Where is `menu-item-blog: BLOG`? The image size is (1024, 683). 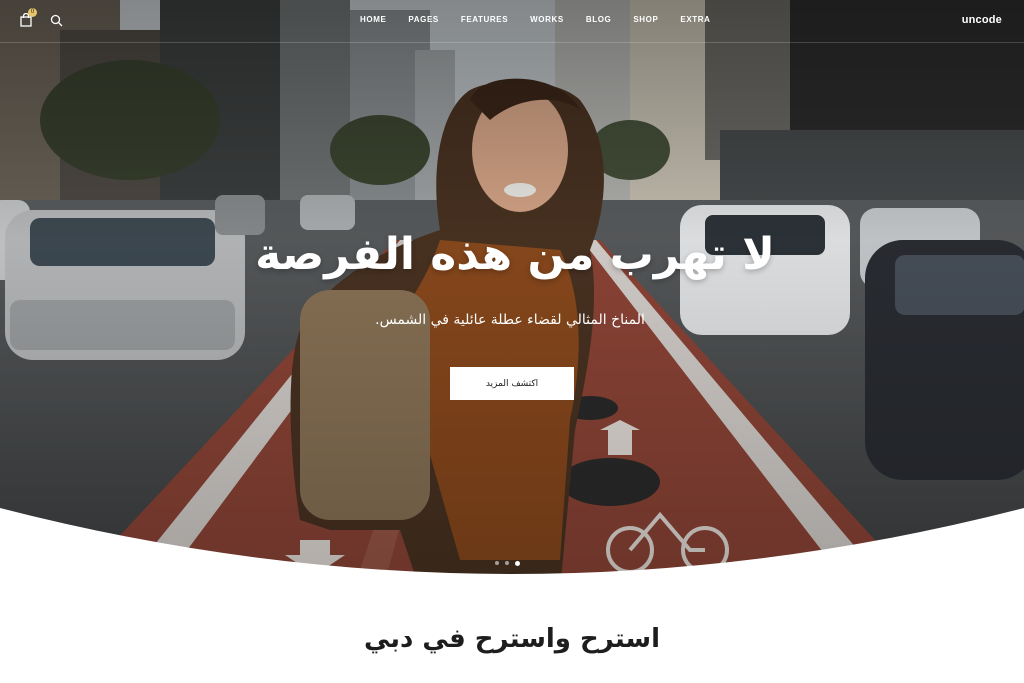 menu-item-blog: BLOG is located at coordinates (599, 19).